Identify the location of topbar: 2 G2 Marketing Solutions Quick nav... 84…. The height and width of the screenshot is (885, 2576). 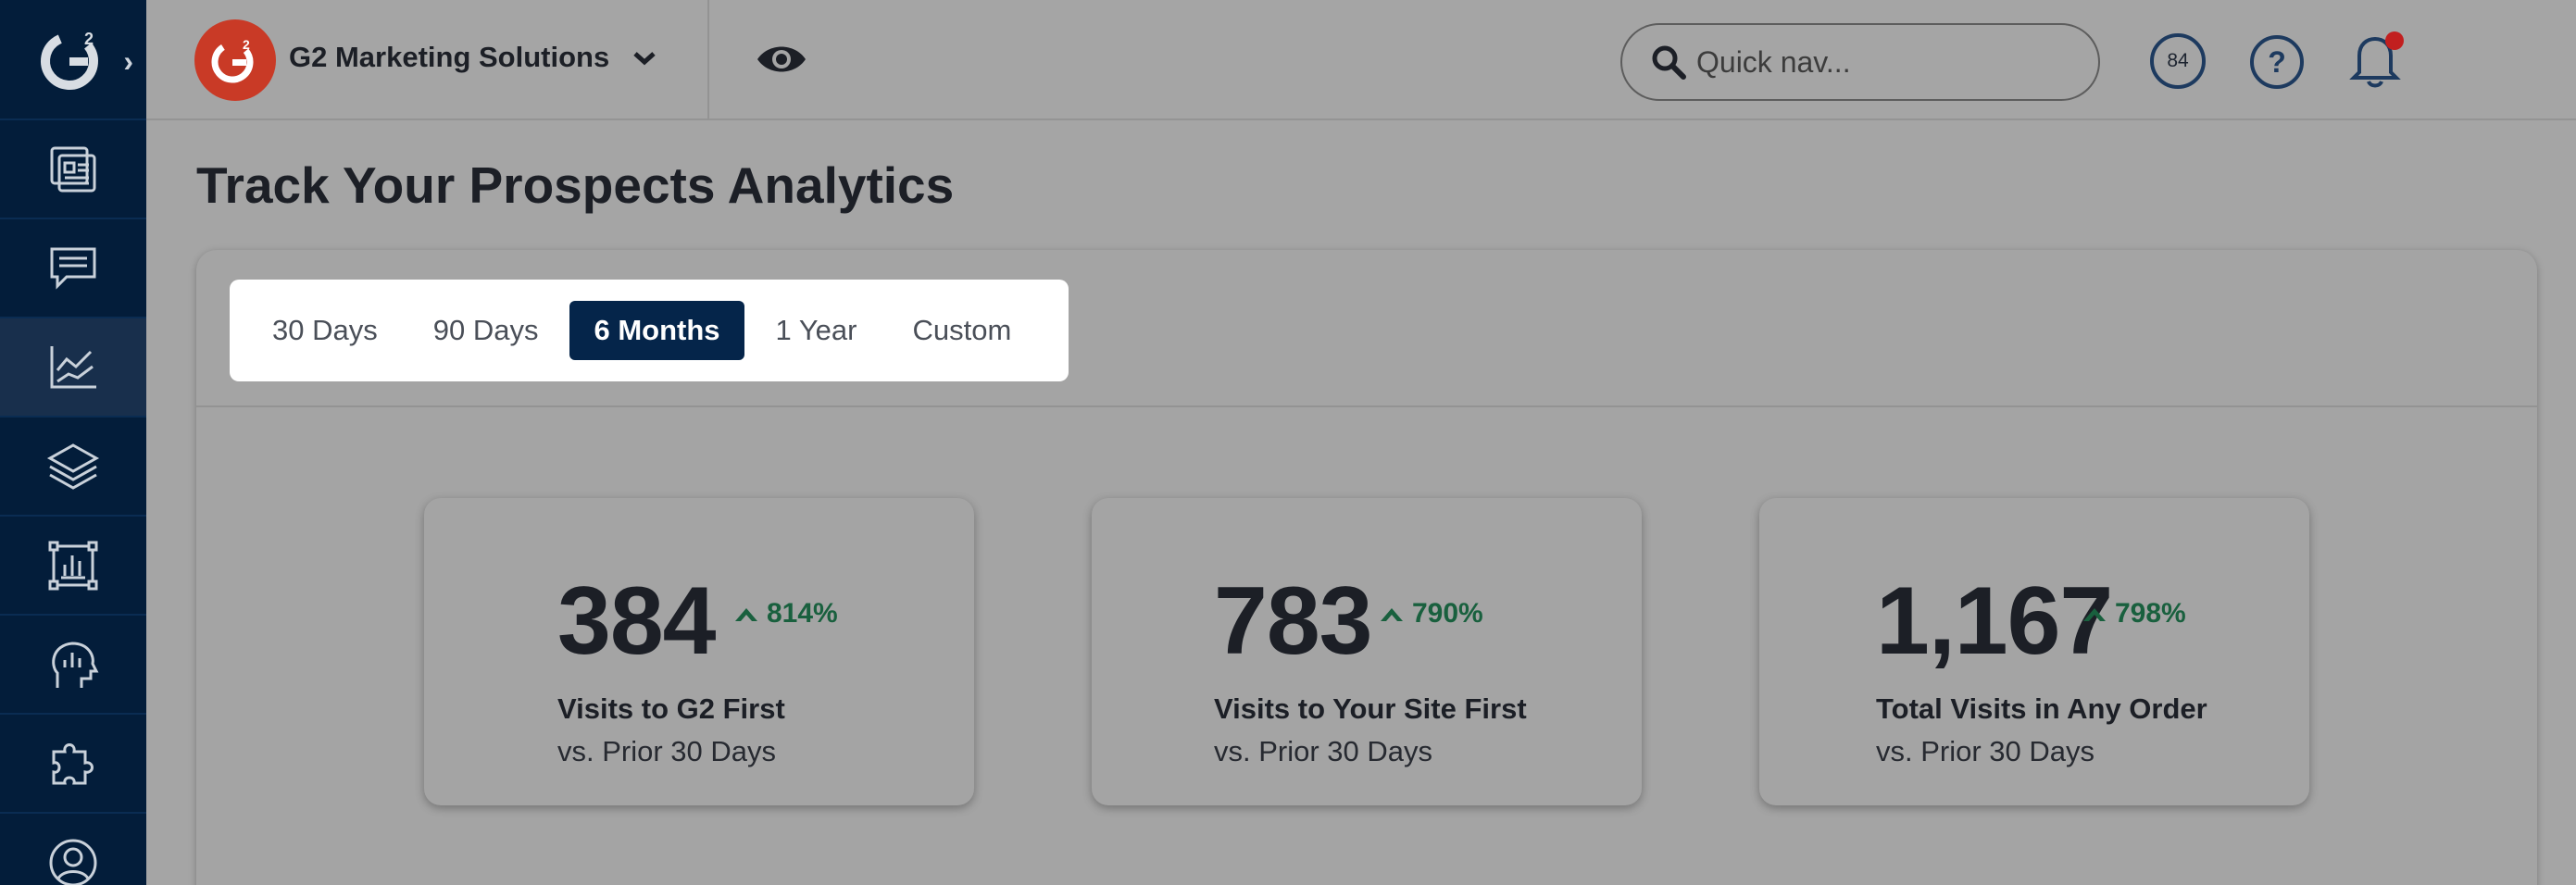
(1361, 60).